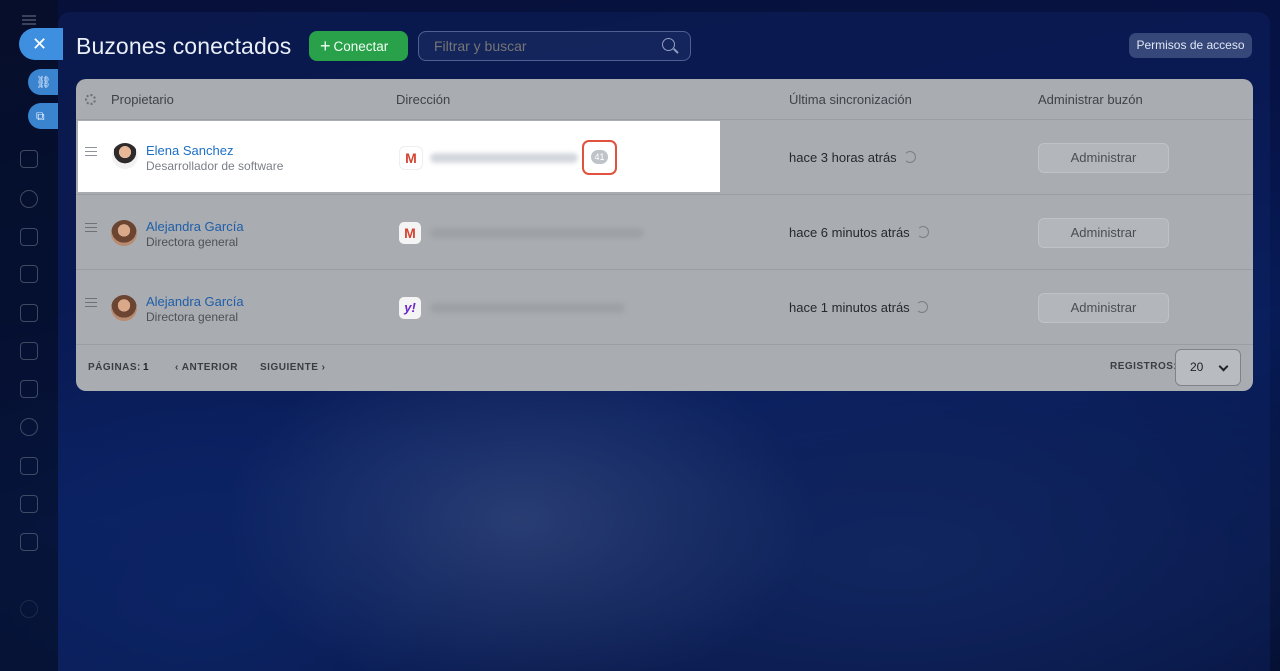 This screenshot has width=1280, height=671. I want to click on column-owner: Propietario, so click(142, 99).